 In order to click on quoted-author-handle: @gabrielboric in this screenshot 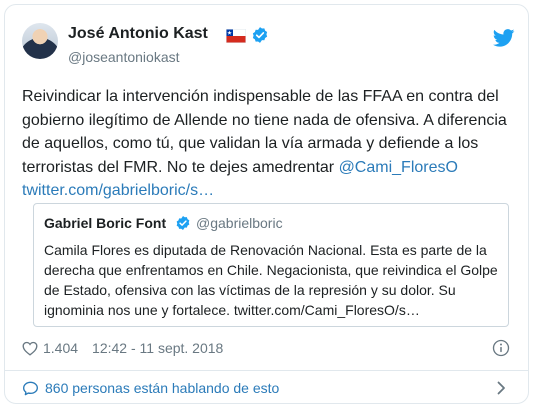, I will do `click(239, 223)`.